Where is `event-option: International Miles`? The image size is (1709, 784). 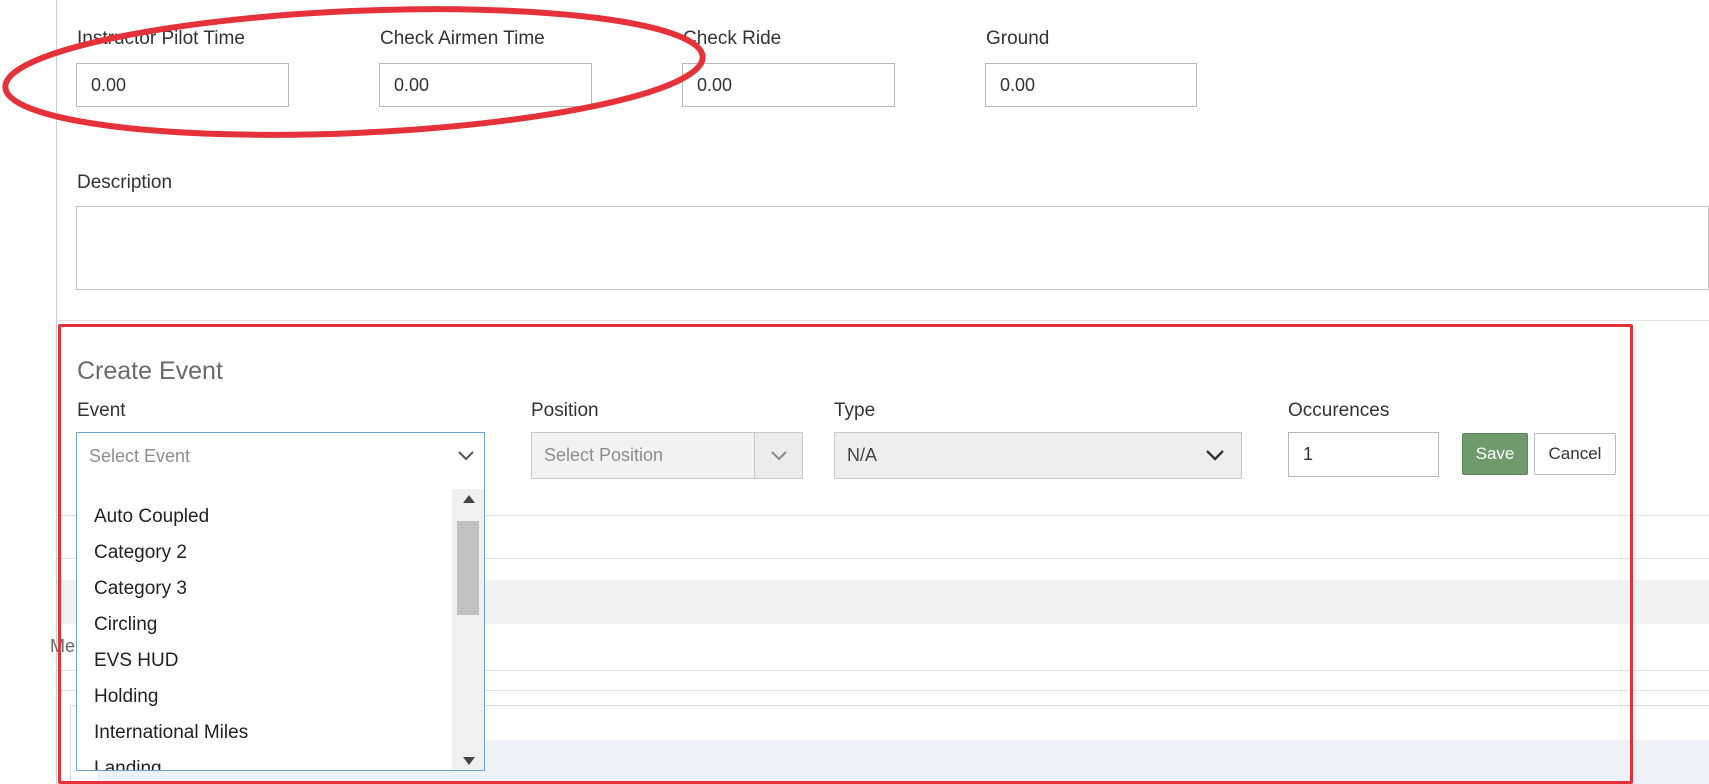 event-option: International Miles is located at coordinates (264, 733).